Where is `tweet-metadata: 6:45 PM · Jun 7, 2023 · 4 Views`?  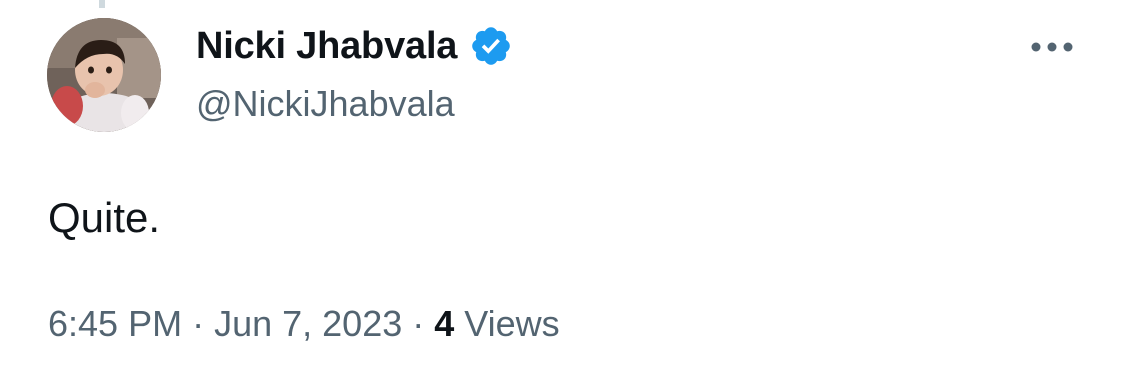
tweet-metadata: 6:45 PM · Jun 7, 2023 · 4 Views is located at coordinates (304, 324).